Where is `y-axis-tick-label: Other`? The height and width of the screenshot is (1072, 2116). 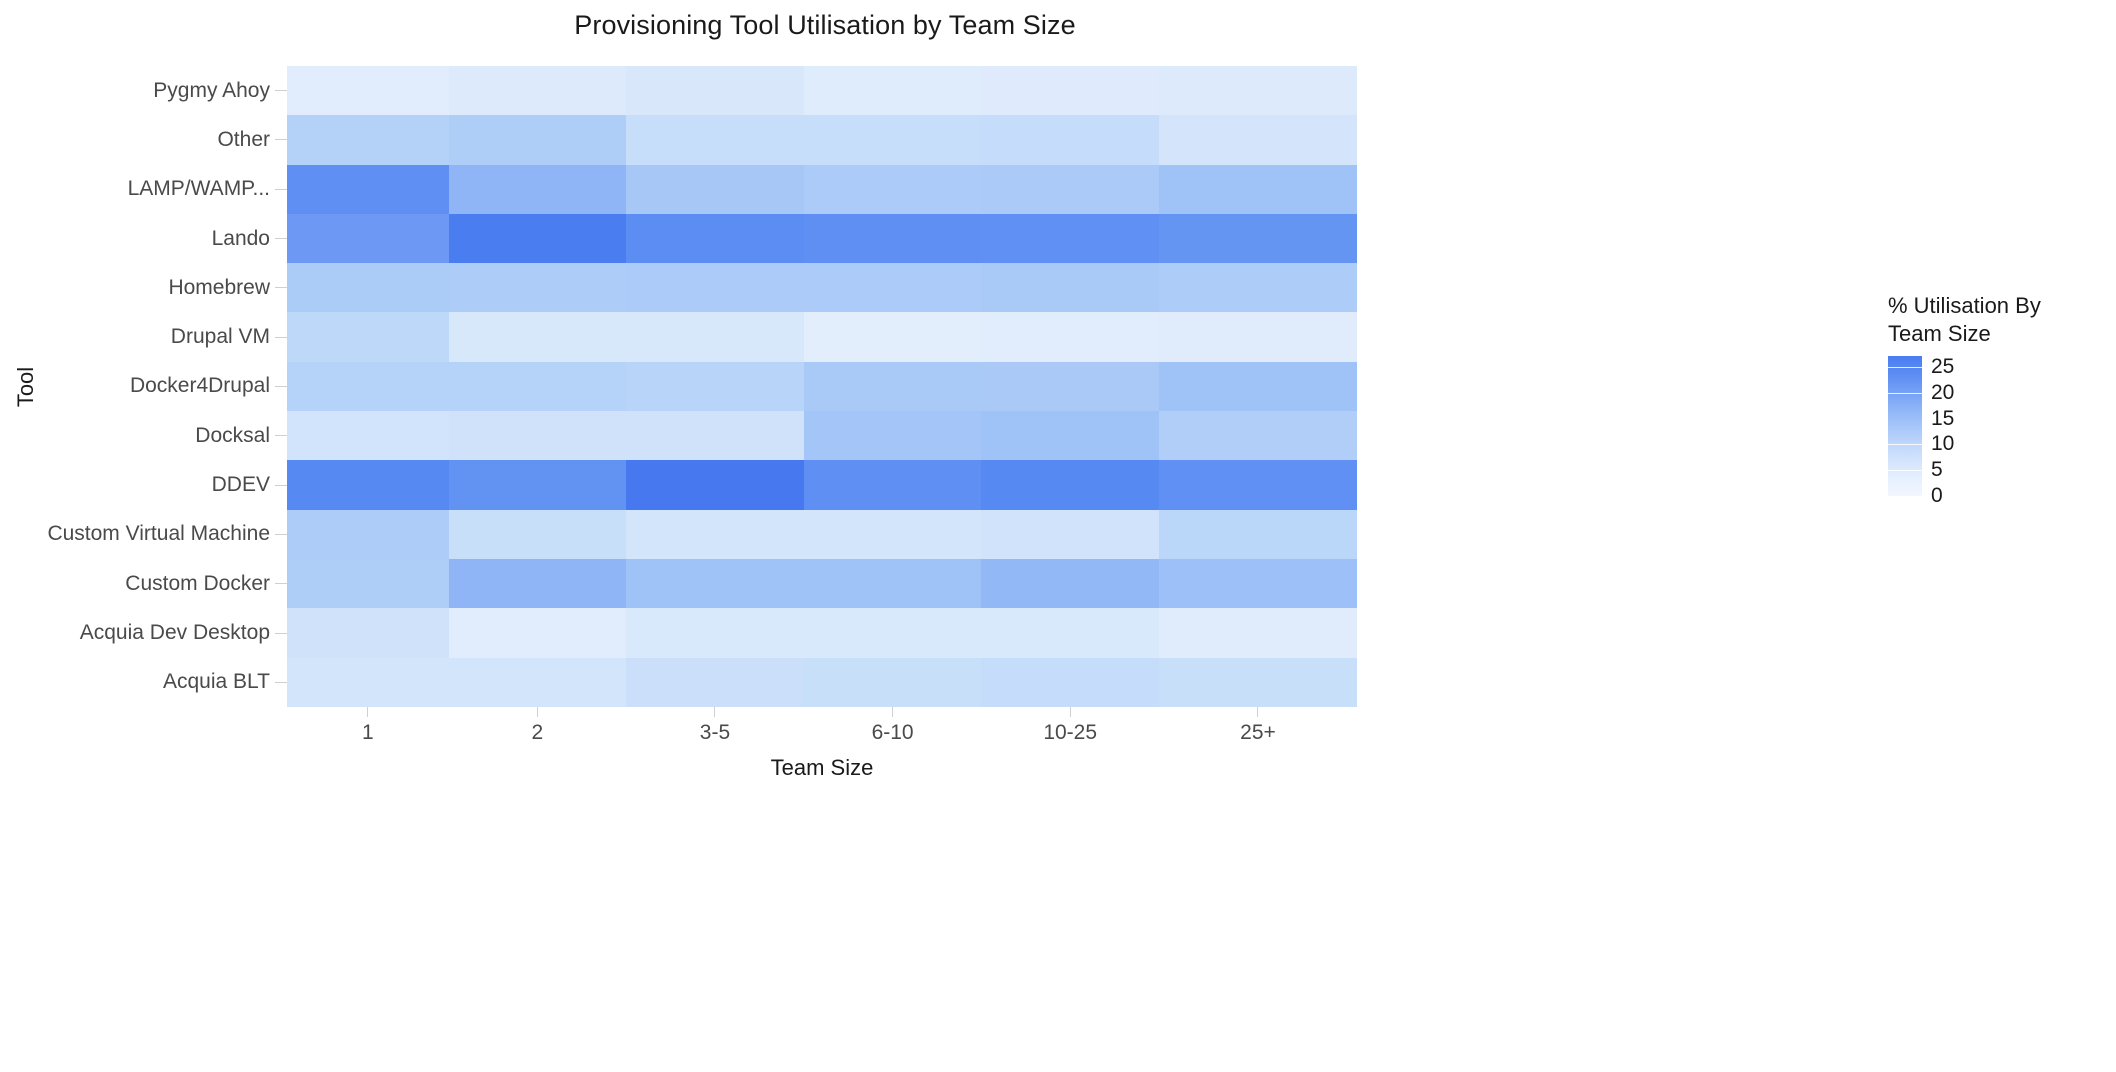
y-axis-tick-label: Other is located at coordinates (243, 139).